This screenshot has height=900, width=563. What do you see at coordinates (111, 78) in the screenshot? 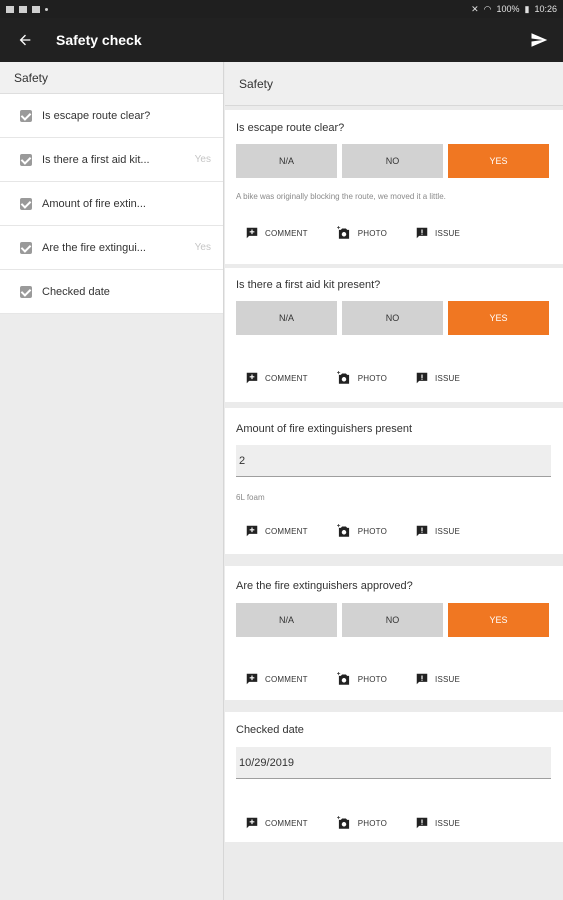
I see `sidebar-section-title: Safety` at bounding box center [111, 78].